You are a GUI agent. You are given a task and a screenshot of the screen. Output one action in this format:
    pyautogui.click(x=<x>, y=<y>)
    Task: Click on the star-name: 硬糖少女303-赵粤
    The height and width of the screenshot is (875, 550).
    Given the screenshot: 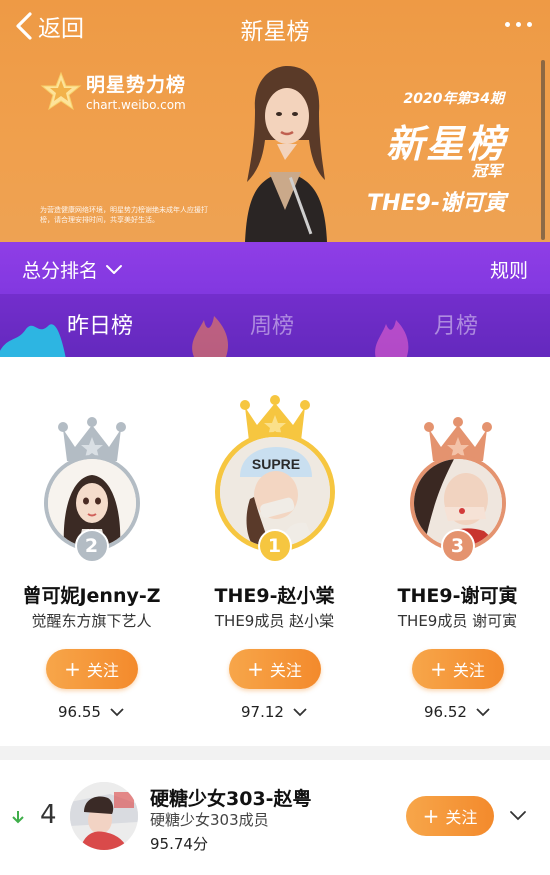 What is the action you would take?
    pyautogui.click(x=231, y=797)
    